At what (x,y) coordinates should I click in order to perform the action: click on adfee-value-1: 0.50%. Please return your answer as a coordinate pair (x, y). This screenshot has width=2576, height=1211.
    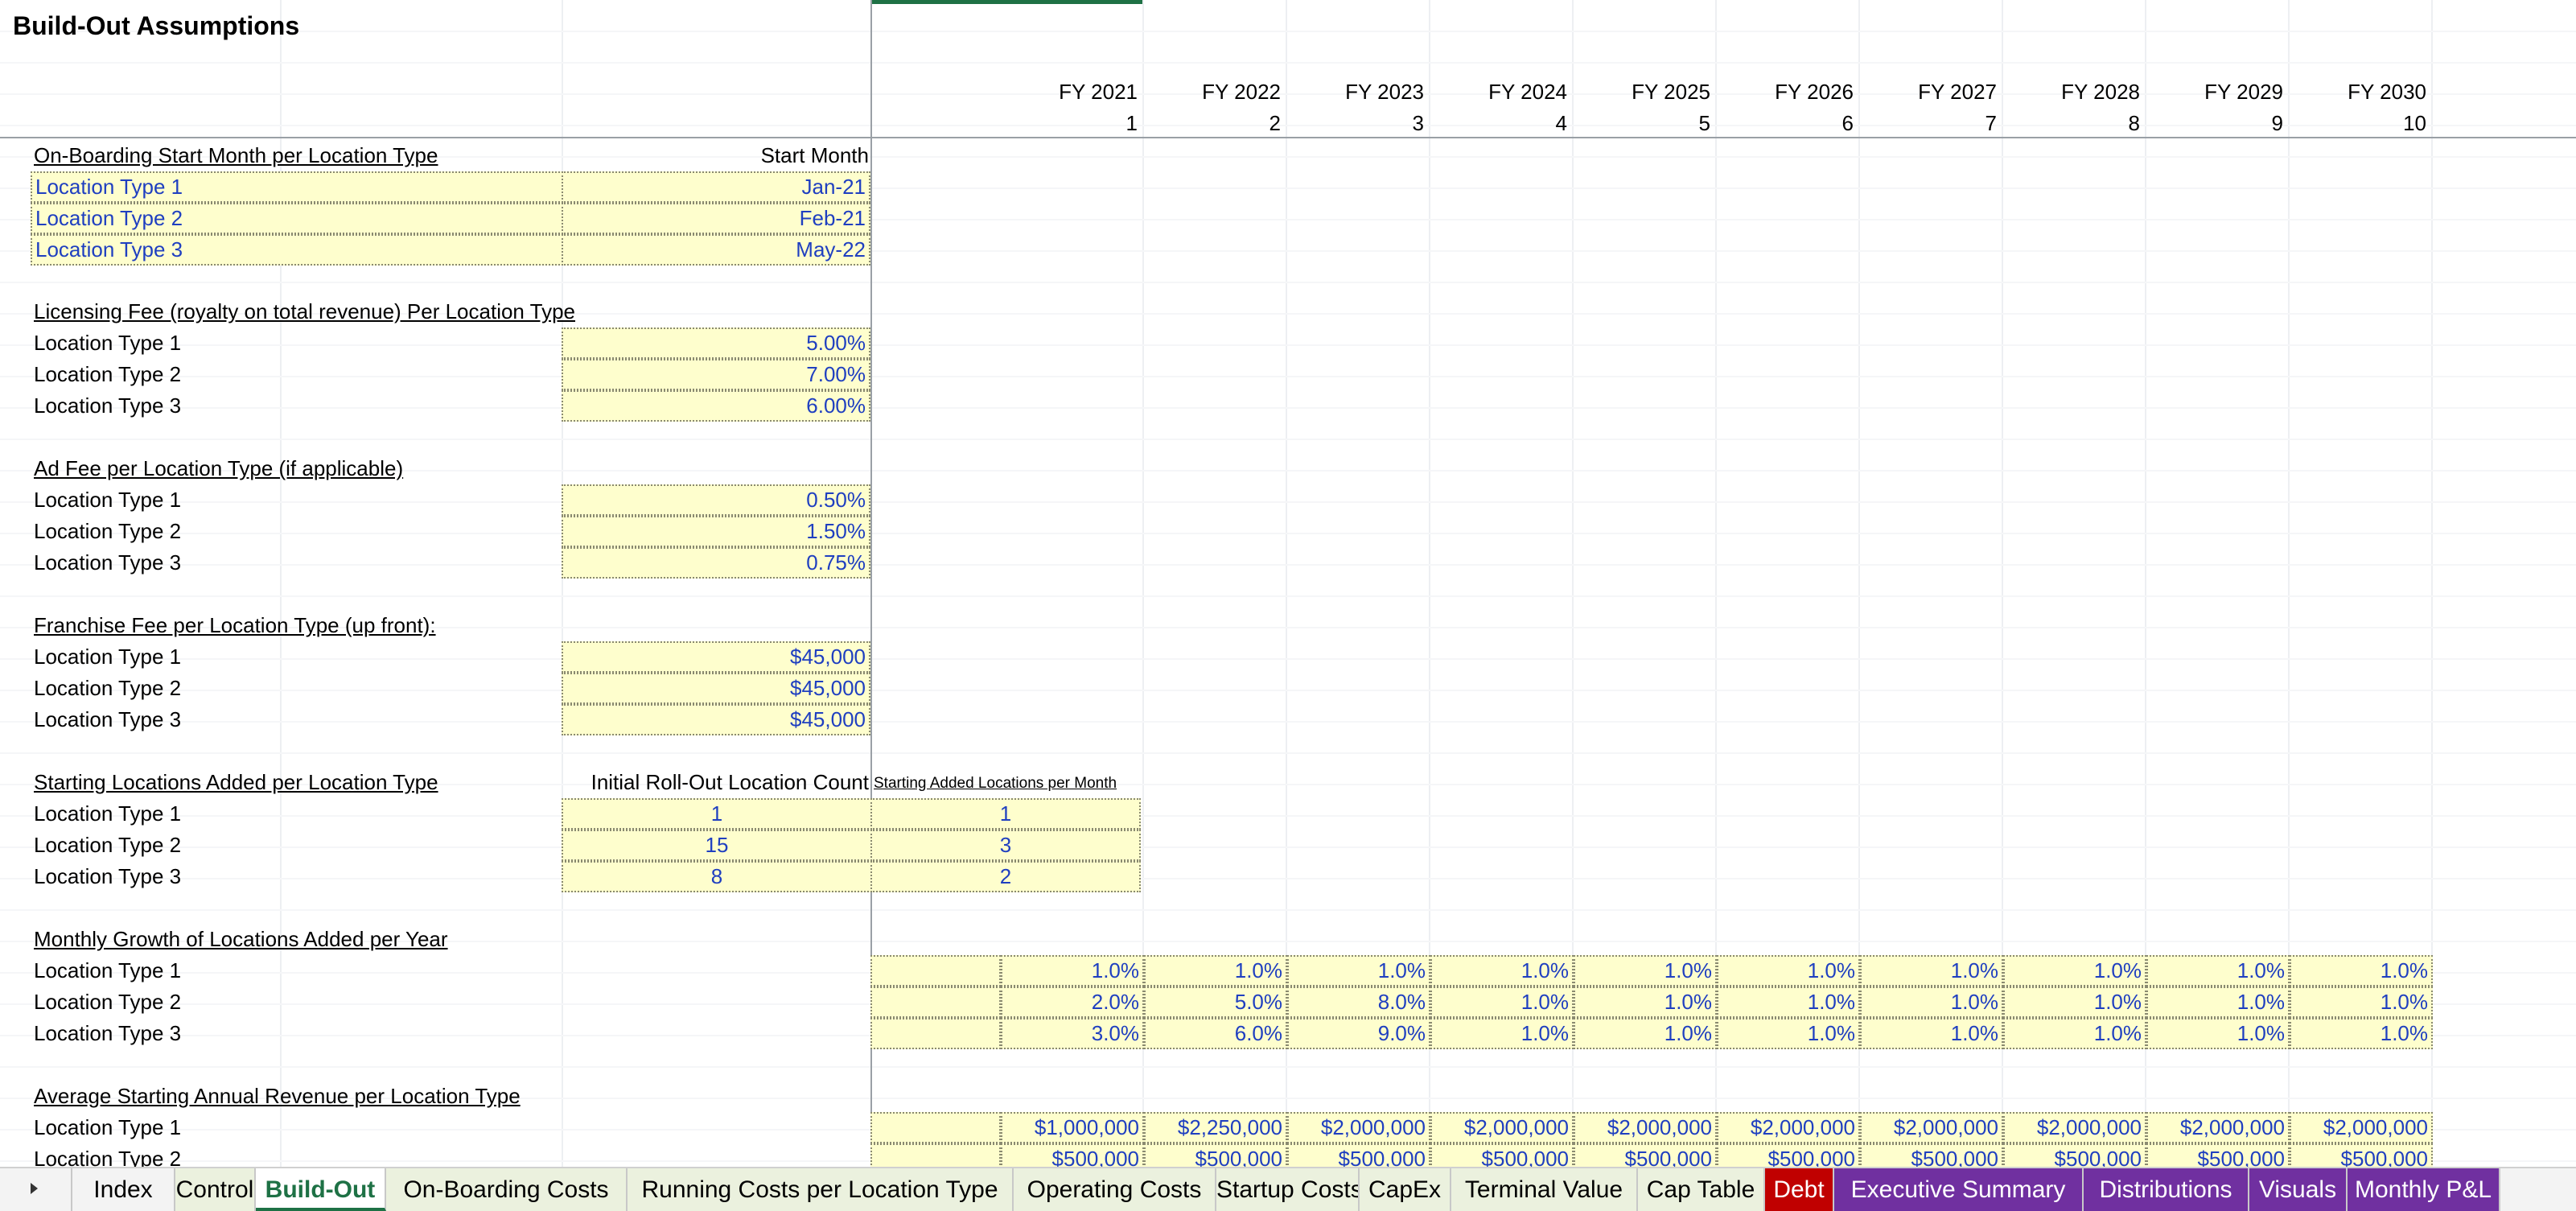
    Looking at the image, I should click on (716, 500).